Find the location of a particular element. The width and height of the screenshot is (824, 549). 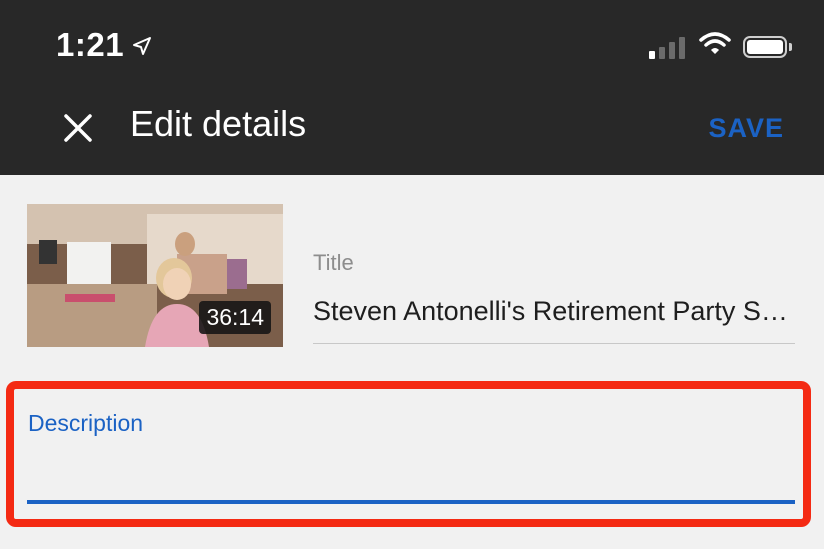

status-icons is located at coordinates (720, 46).